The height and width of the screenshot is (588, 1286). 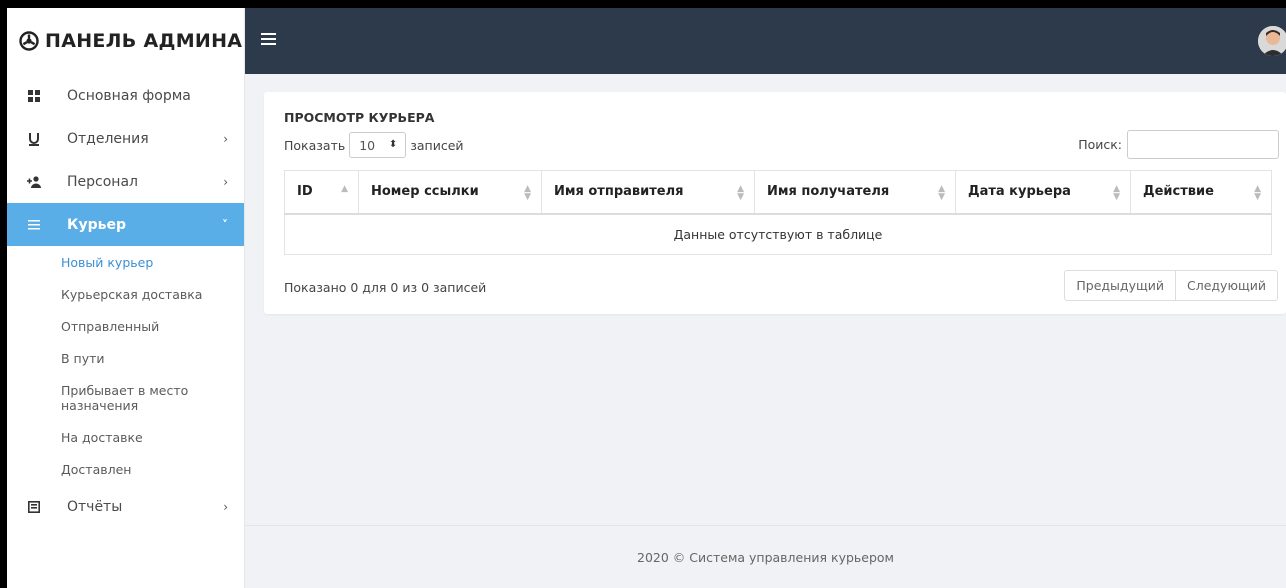 I want to click on pagination: Предыдущий Следующий, so click(x=1171, y=285).